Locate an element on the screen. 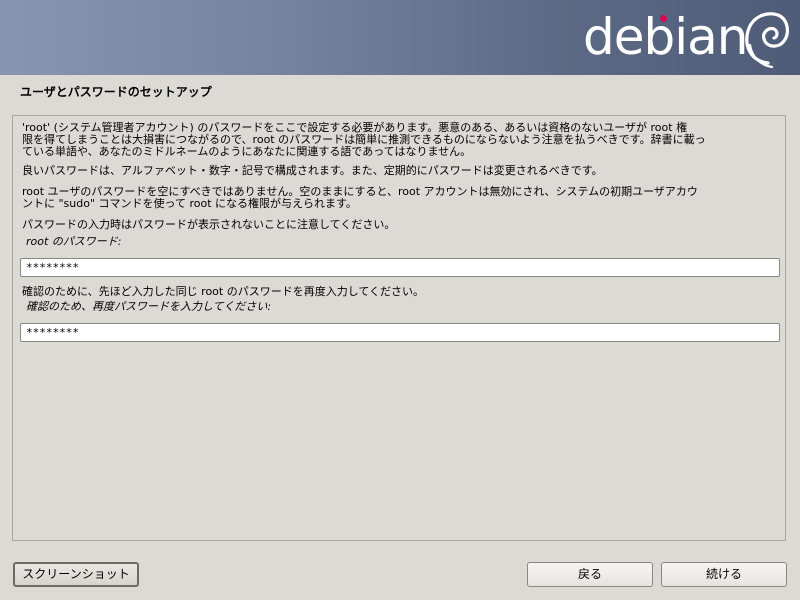  back-button: 戻る is located at coordinates (590, 574).